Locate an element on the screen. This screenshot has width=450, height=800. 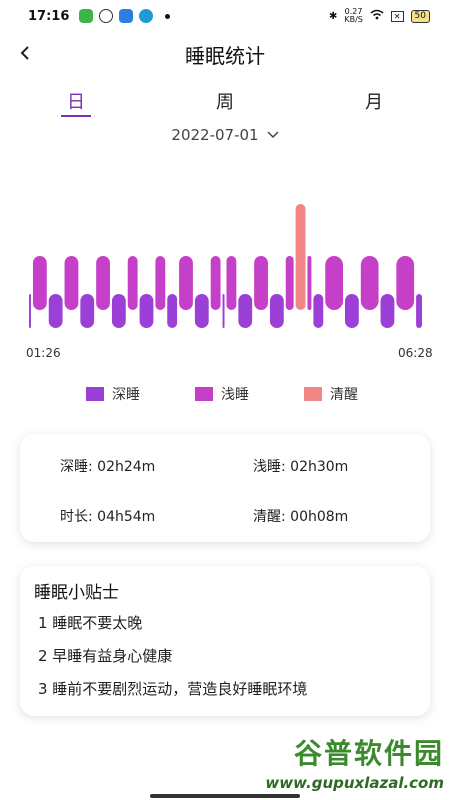
legend-swatch-deep is located at coordinates (95, 394).